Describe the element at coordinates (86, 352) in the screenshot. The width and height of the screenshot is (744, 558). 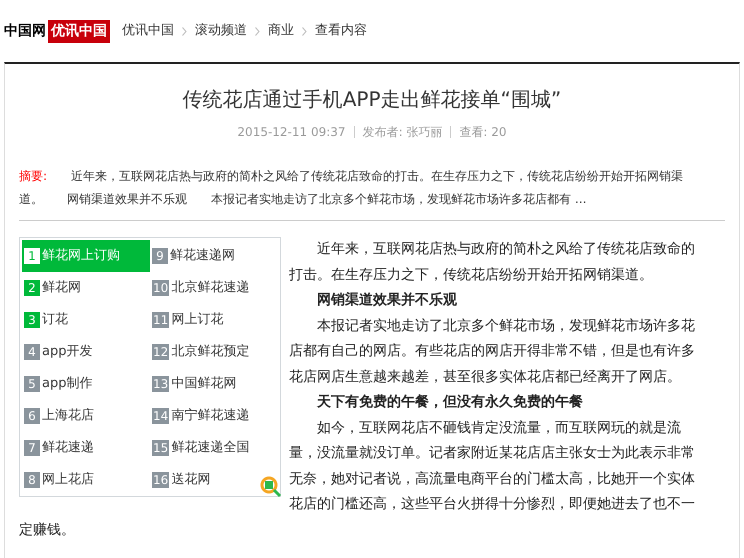
I see `ranking-item: 4 app开发` at that location.